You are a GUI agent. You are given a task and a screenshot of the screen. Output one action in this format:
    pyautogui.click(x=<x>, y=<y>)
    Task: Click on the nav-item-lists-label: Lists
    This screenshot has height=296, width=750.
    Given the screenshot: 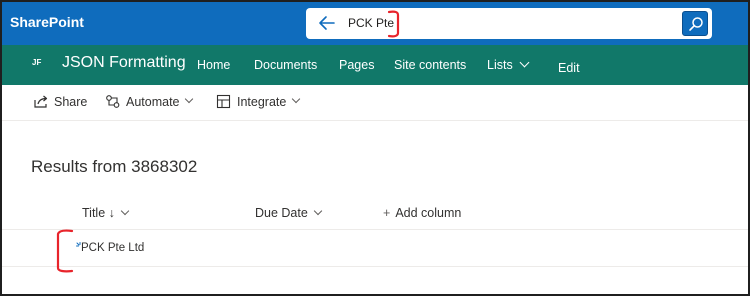 What is the action you would take?
    pyautogui.click(x=500, y=65)
    